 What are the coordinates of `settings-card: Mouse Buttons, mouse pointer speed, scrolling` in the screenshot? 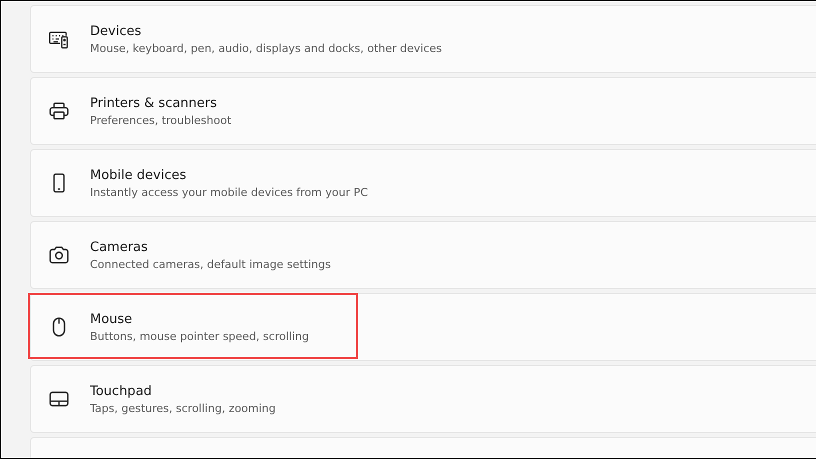 It's located at (423, 327).